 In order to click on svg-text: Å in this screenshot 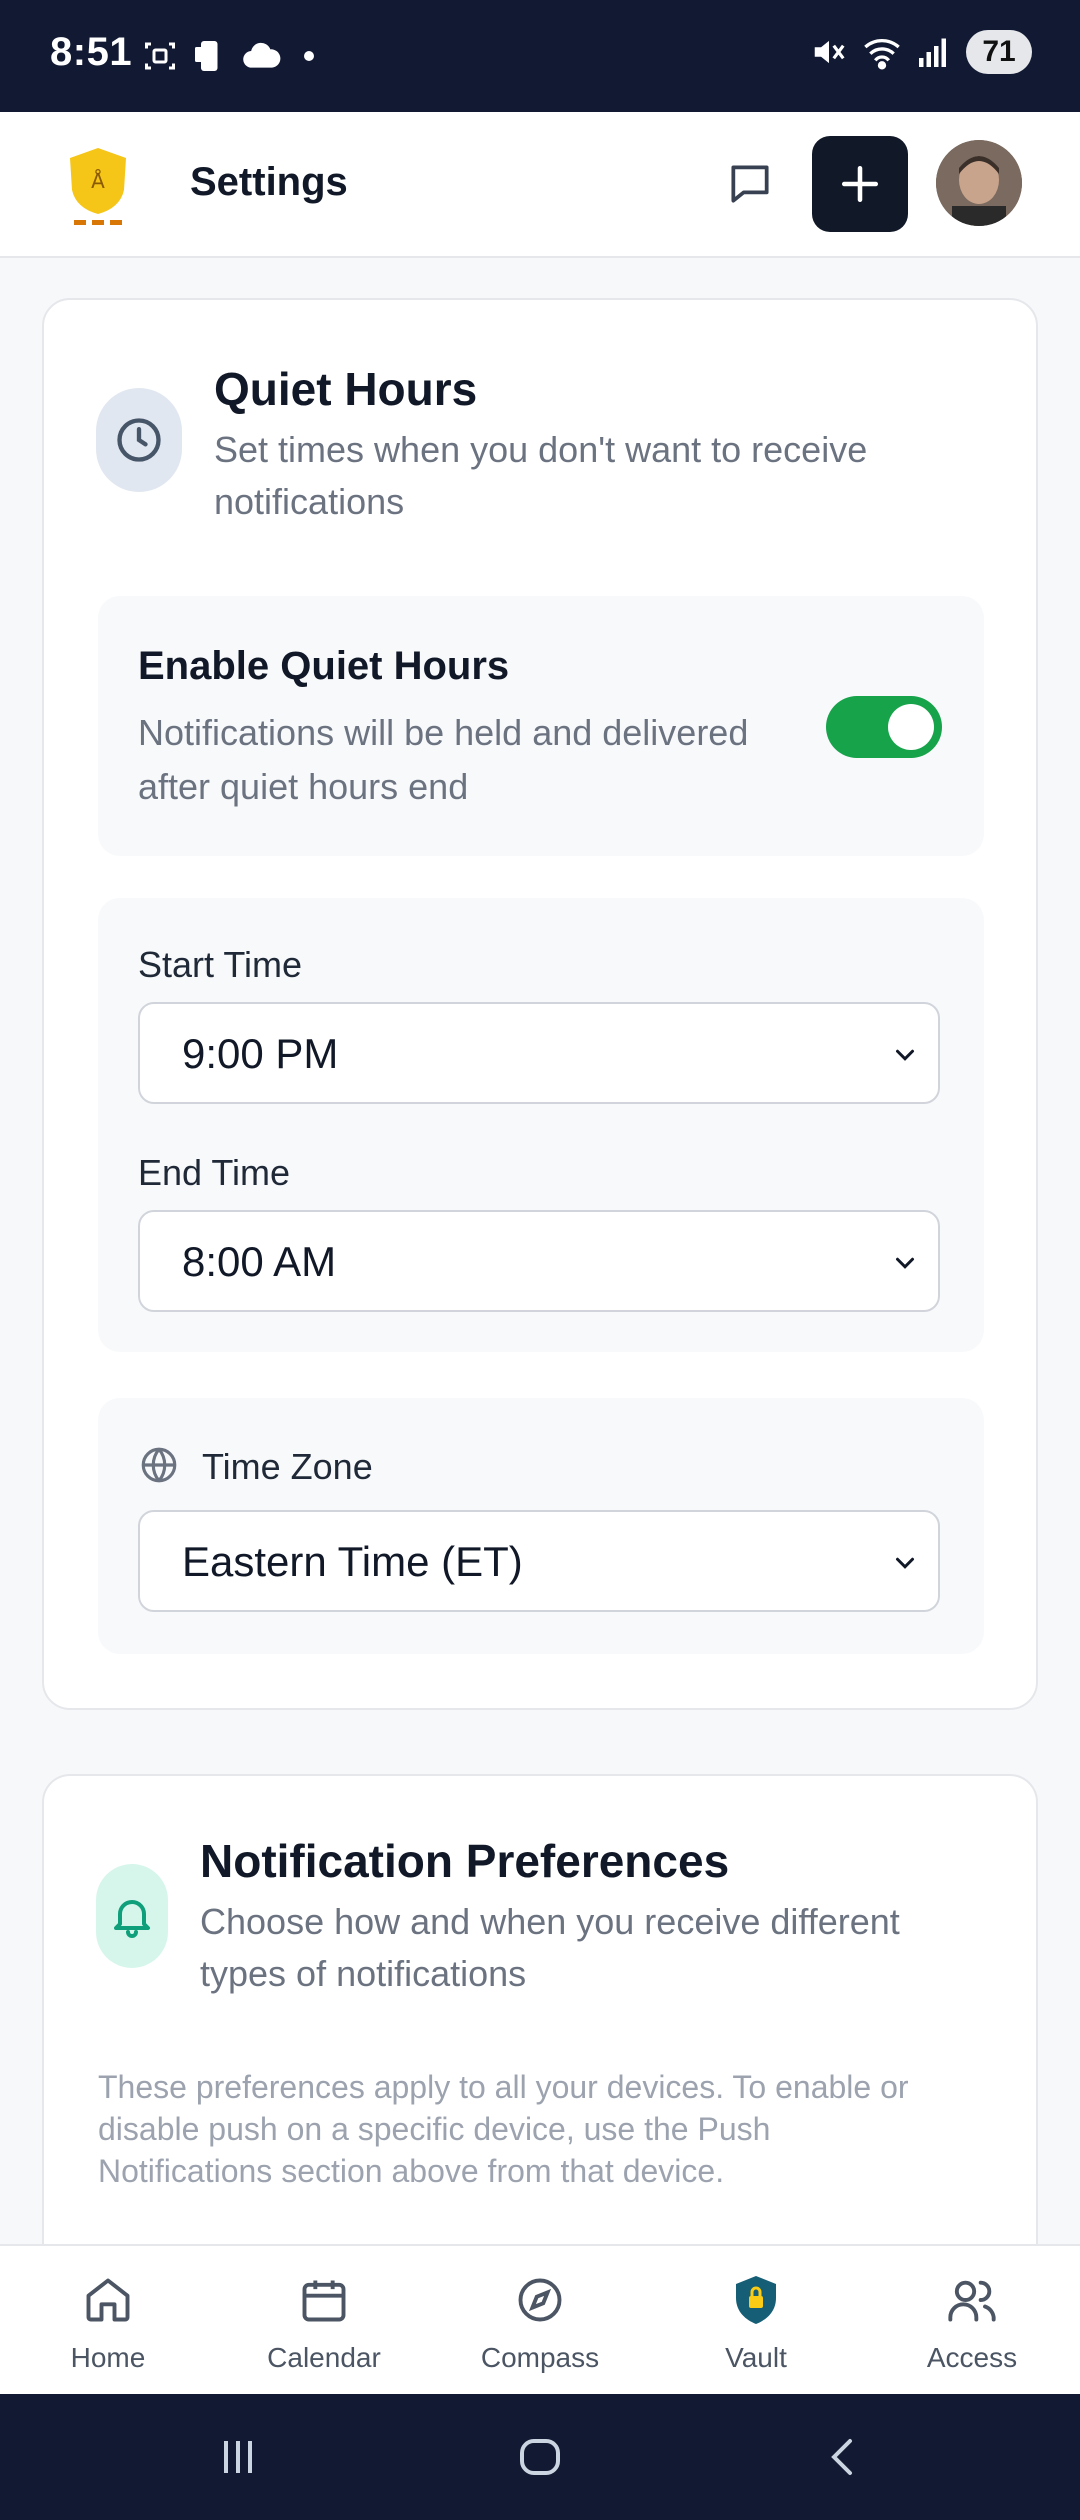, I will do `click(98, 181)`.